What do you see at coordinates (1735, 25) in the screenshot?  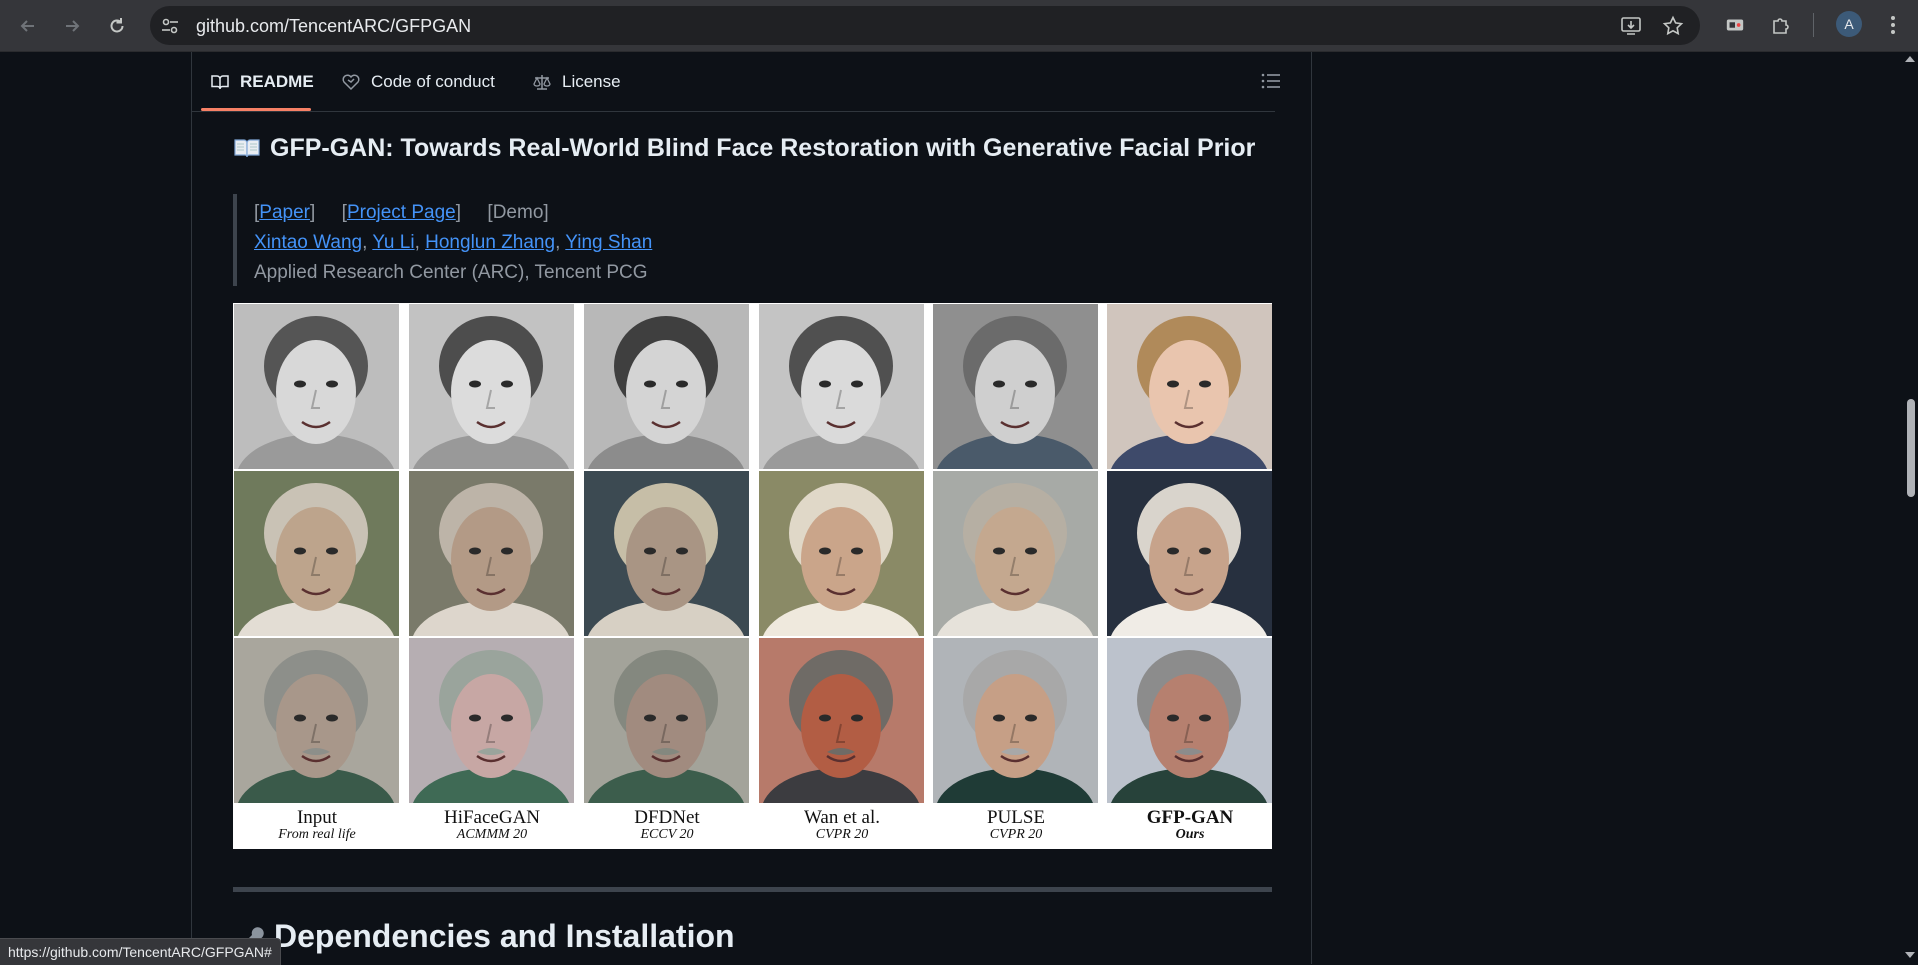 I see `media-extension-icon` at bounding box center [1735, 25].